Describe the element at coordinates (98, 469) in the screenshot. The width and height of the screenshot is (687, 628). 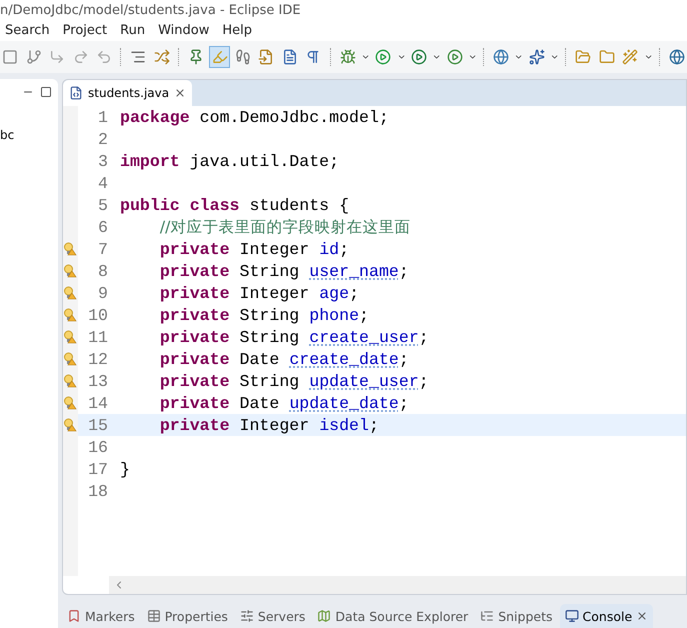
I see `line-number: 17` at that location.